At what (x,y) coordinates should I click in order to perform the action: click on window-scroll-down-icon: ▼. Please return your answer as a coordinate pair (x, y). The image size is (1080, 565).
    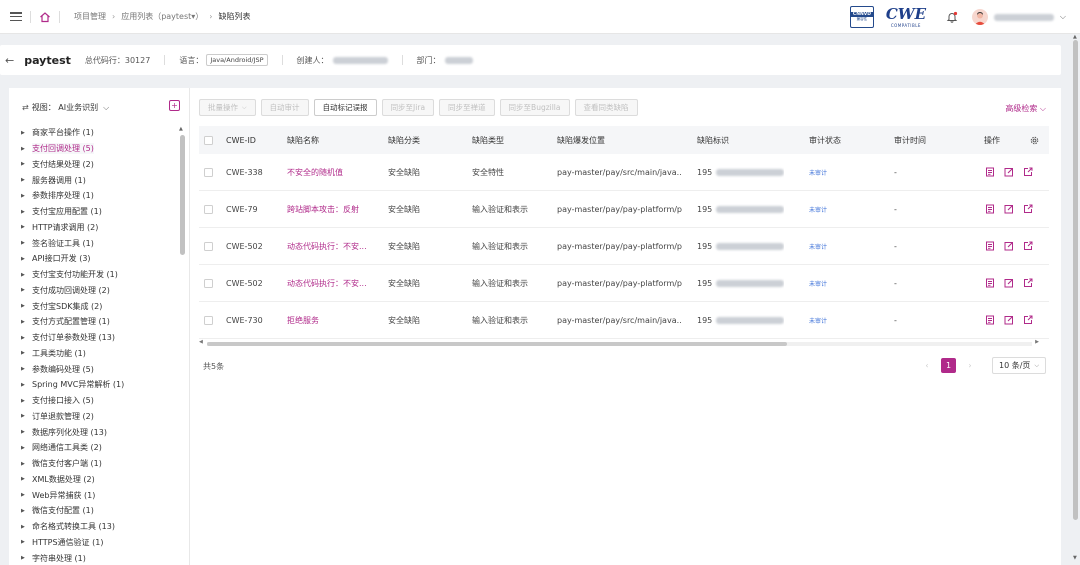
    Looking at the image, I should click on (1075, 558).